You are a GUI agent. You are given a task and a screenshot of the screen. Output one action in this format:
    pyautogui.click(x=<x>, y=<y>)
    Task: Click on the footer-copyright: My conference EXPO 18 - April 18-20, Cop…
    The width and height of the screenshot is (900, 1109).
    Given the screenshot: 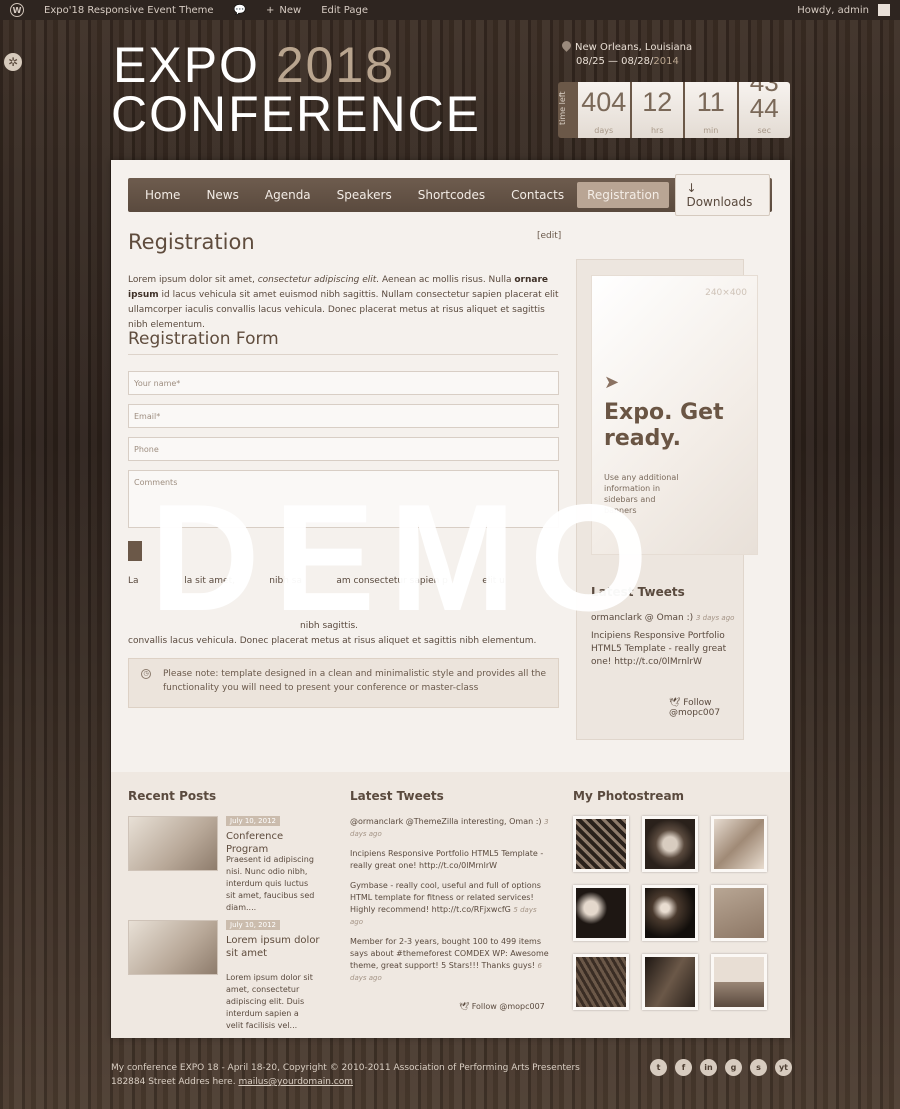 What is the action you would take?
    pyautogui.click(x=345, y=1075)
    